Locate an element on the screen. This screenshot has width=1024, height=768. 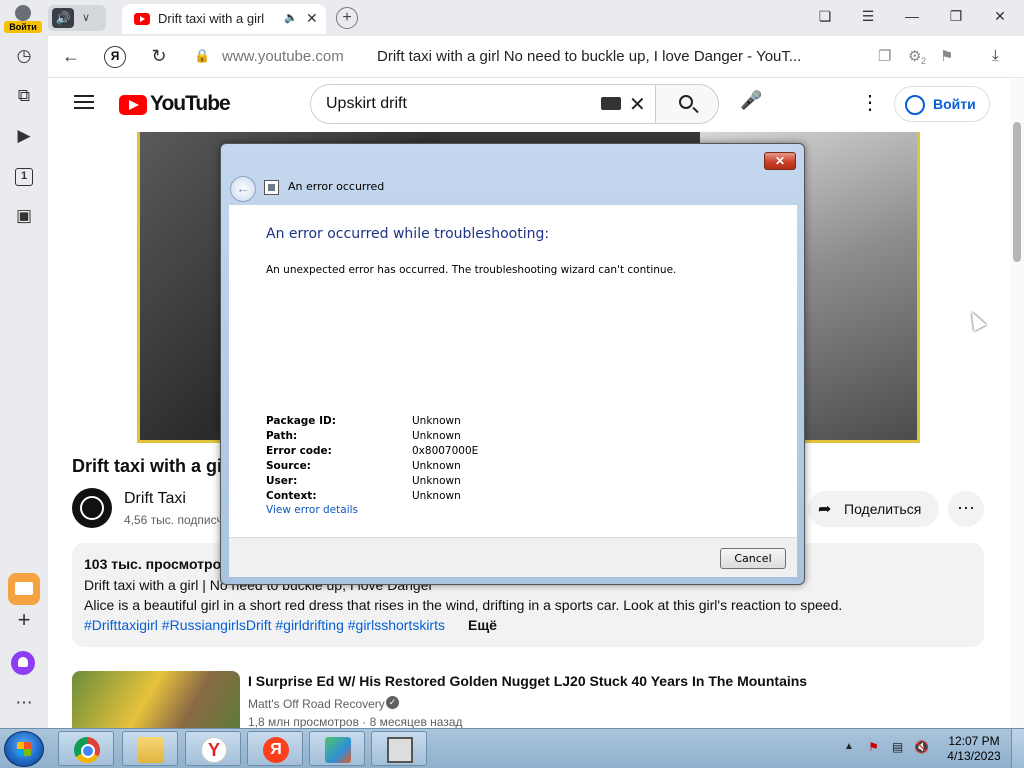
youtube-logo-text: YouTube is located at coordinates (190, 104).